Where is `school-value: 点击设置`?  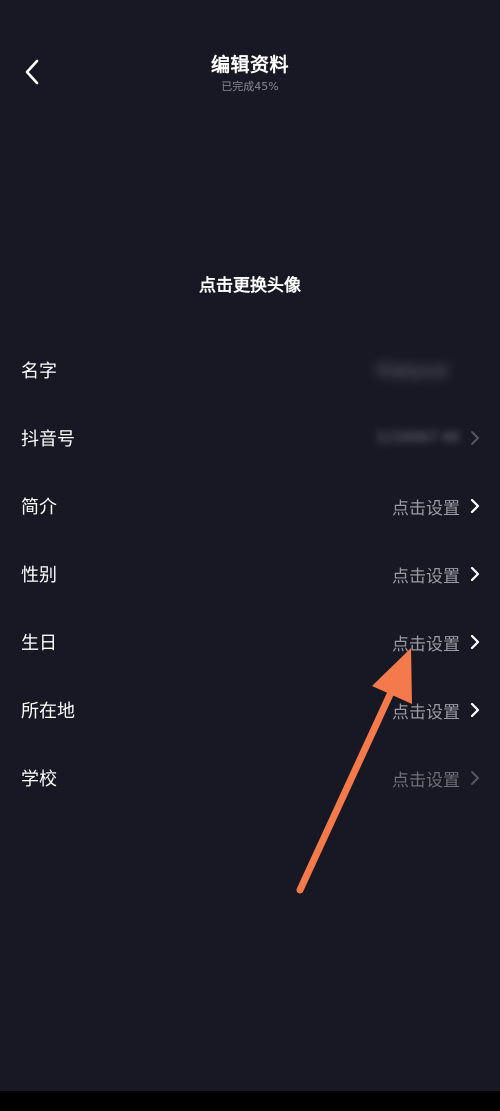 school-value: 点击设置 is located at coordinates (426, 780).